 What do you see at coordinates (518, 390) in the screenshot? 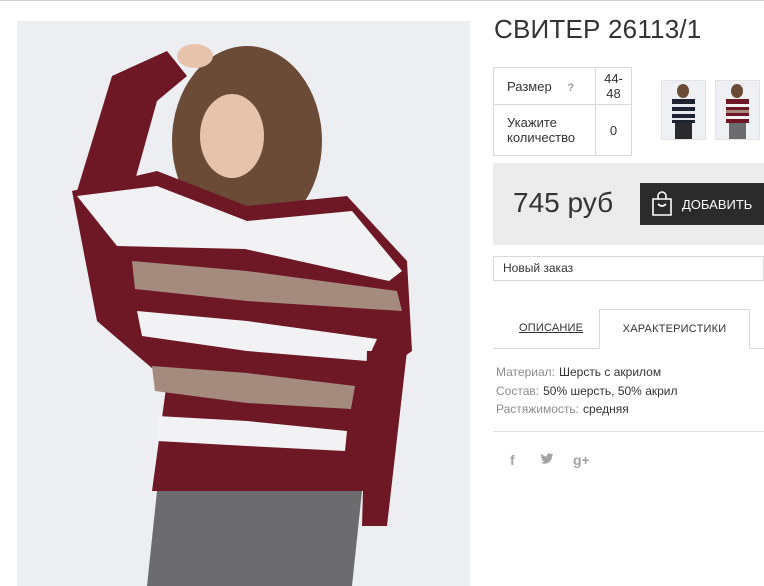
I see `property-key: Состав:` at bounding box center [518, 390].